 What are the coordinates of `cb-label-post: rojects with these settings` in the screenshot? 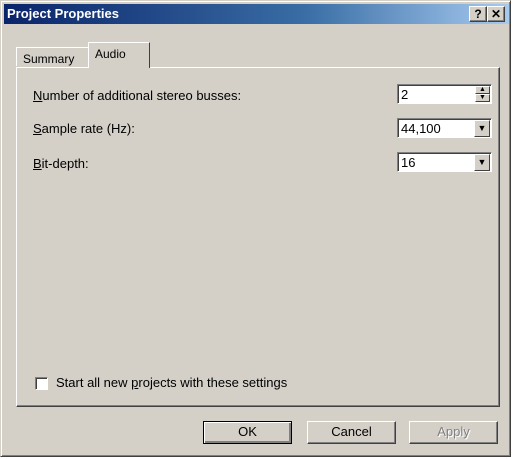 It's located at (213, 382).